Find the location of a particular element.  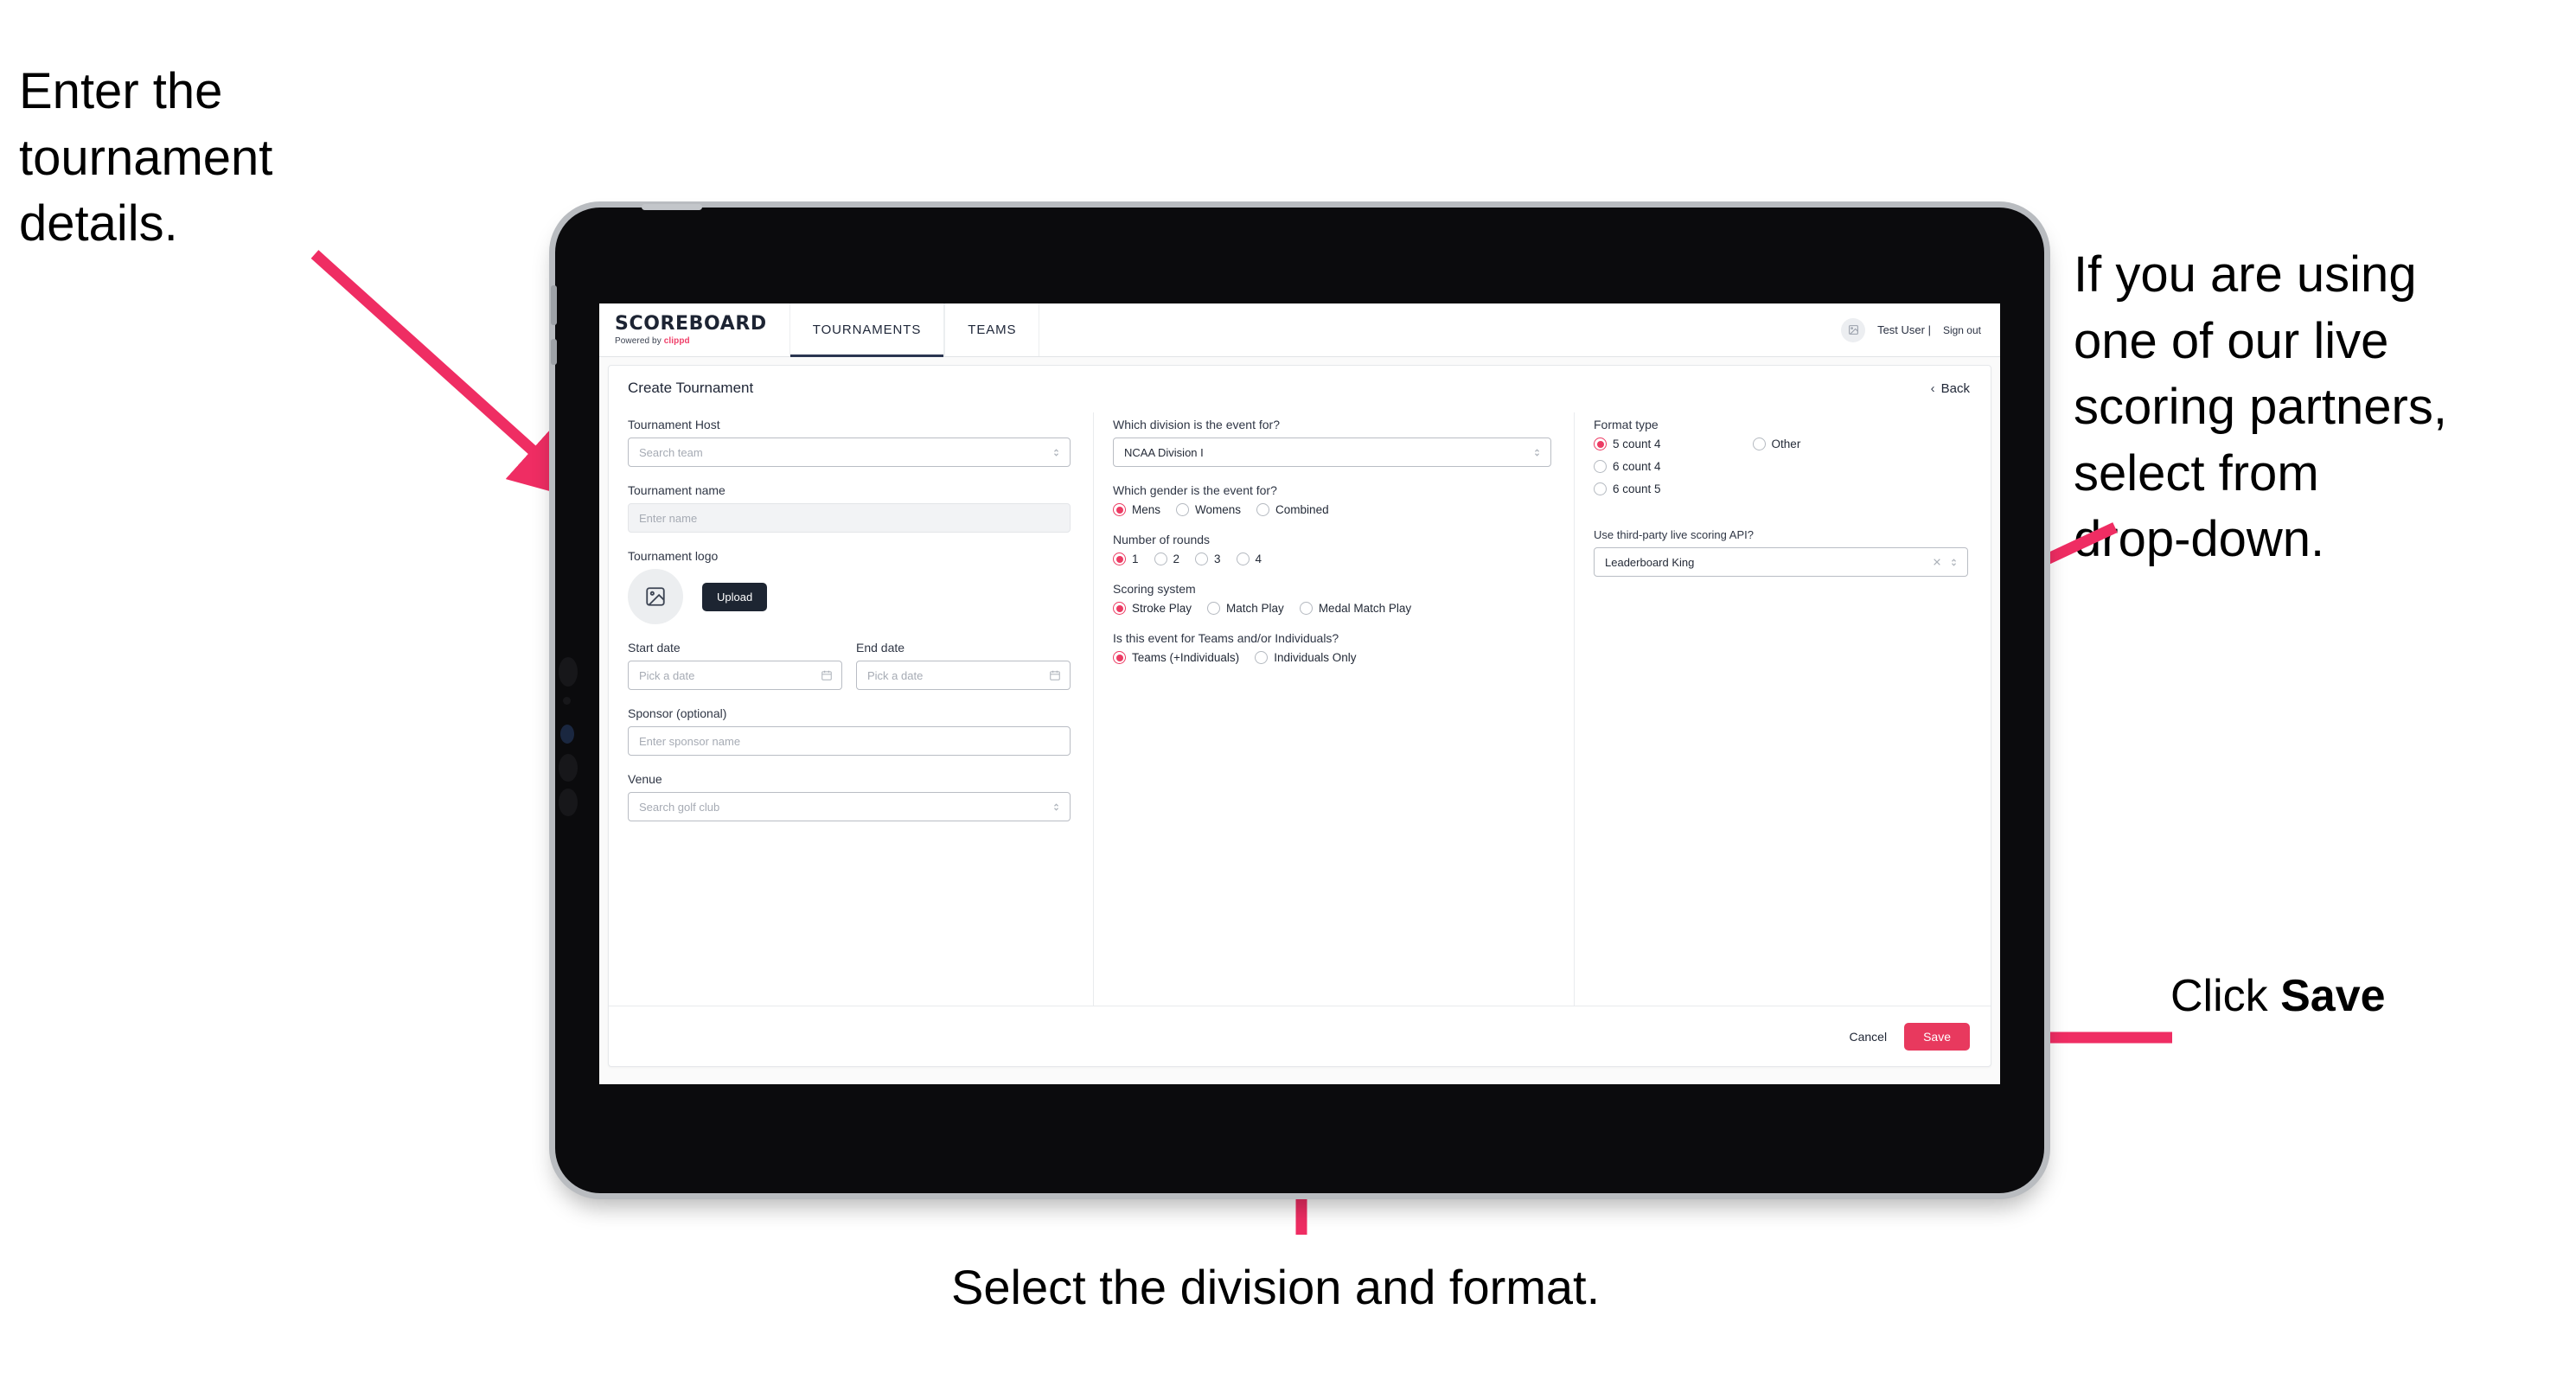

tournament-logo-preview is located at coordinates (656, 597).